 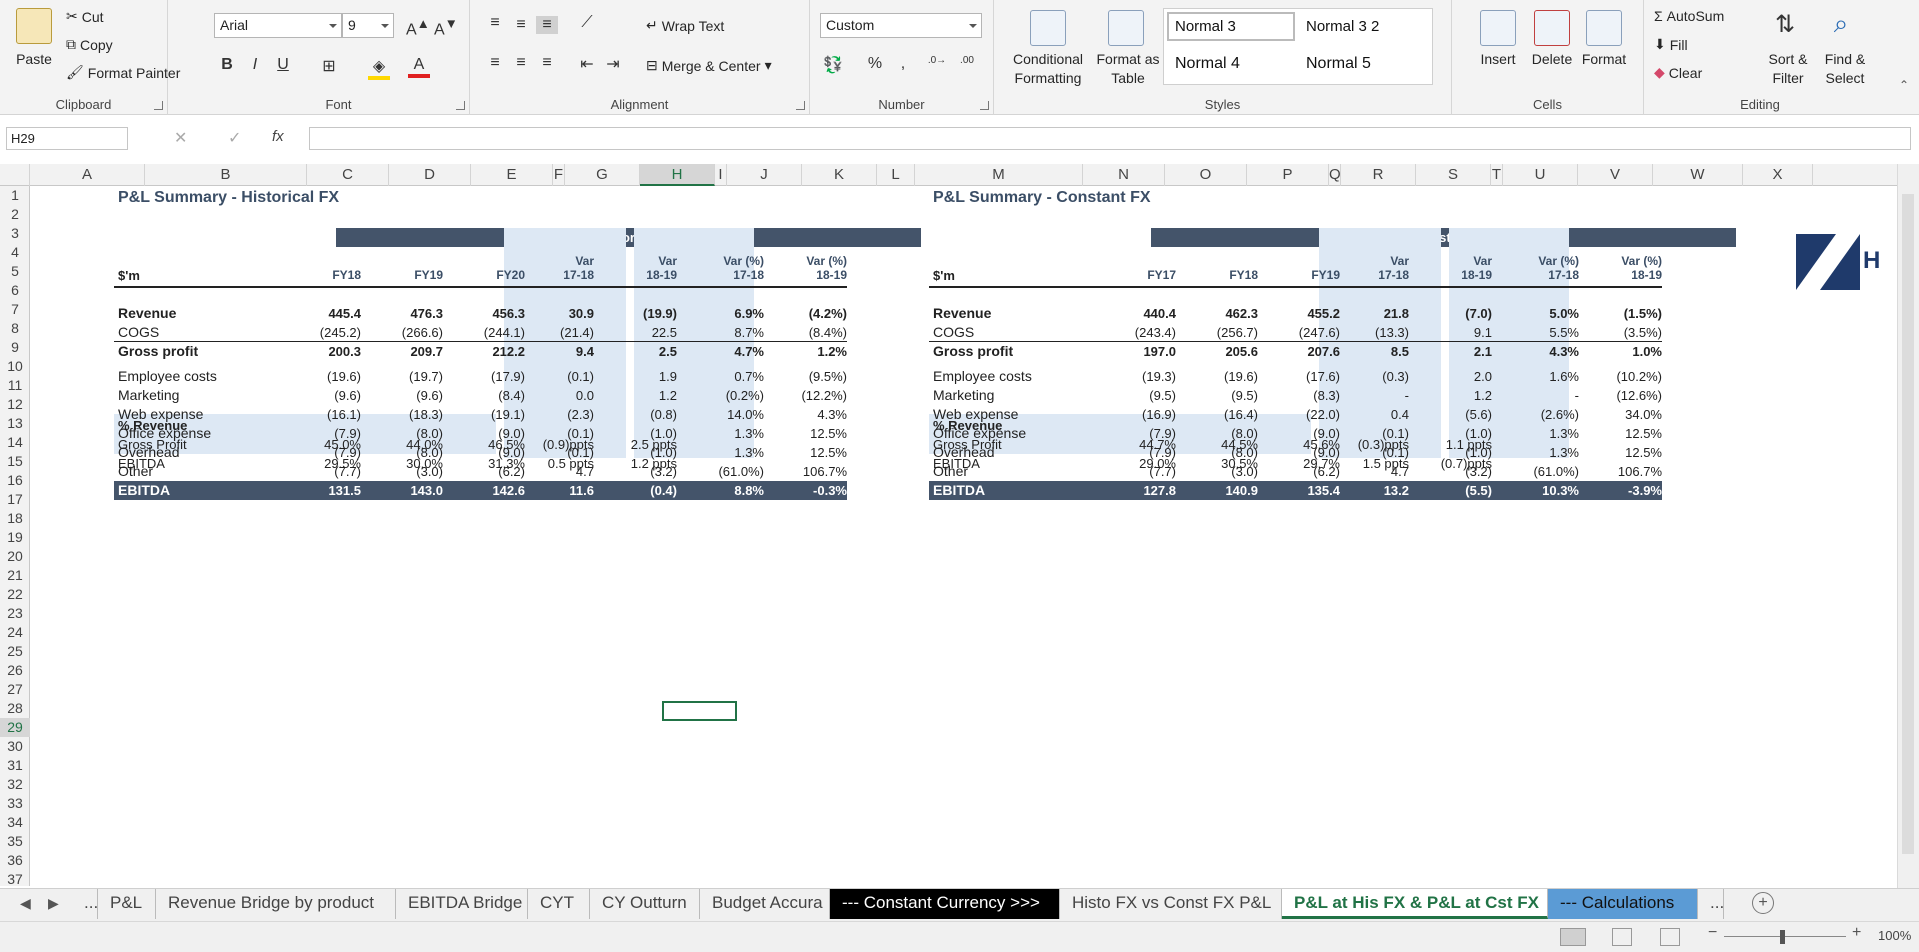 I want to click on column-header: B, so click(x=226, y=175).